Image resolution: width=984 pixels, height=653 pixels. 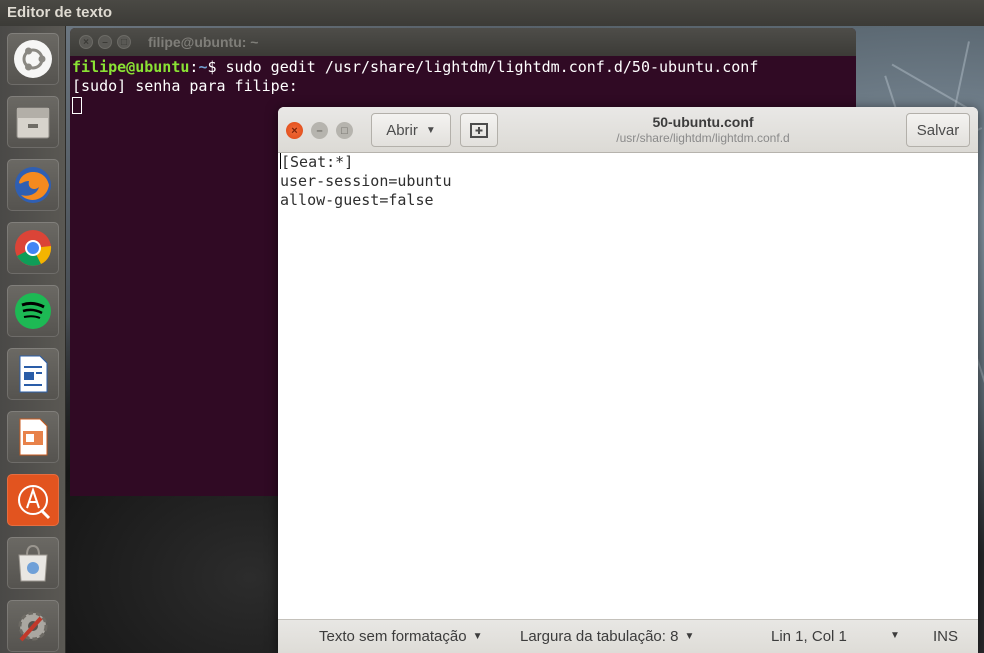 What do you see at coordinates (33, 339) in the screenshot?
I see `launcher` at bounding box center [33, 339].